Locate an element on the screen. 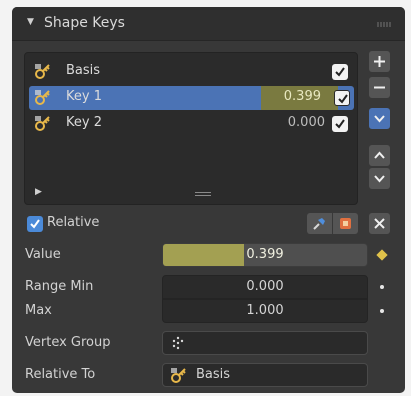 The image size is (411, 396). shape-key-edit-mode-button is located at coordinates (345, 223).